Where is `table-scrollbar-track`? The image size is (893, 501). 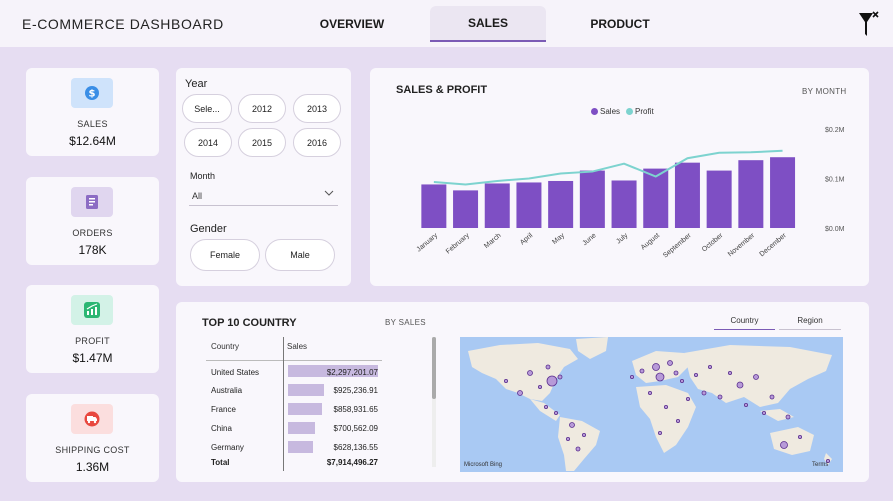
table-scrollbar-track is located at coordinates (434, 402).